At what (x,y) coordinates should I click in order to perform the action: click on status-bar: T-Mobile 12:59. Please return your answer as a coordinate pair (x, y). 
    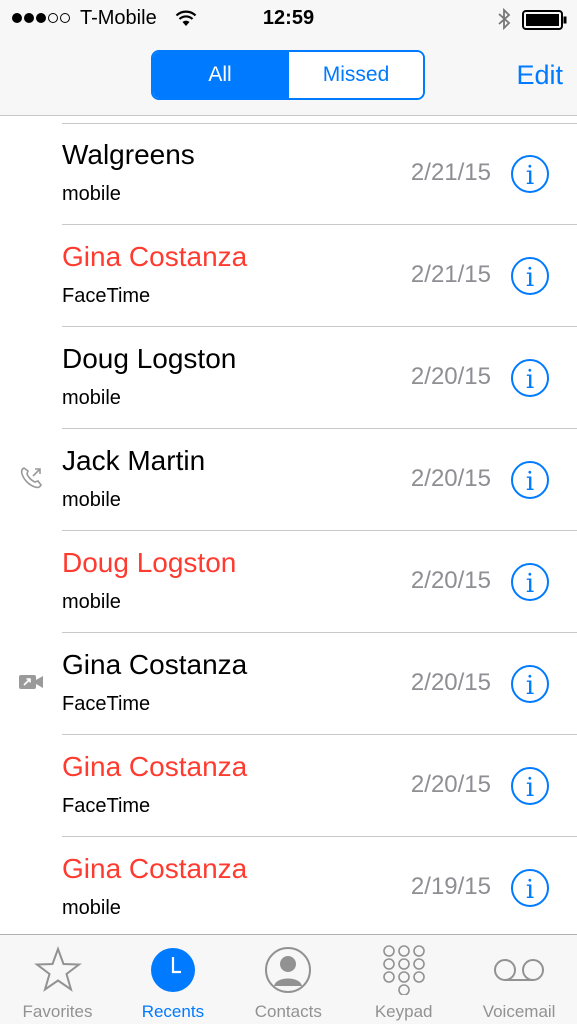
    Looking at the image, I should click on (288, 19).